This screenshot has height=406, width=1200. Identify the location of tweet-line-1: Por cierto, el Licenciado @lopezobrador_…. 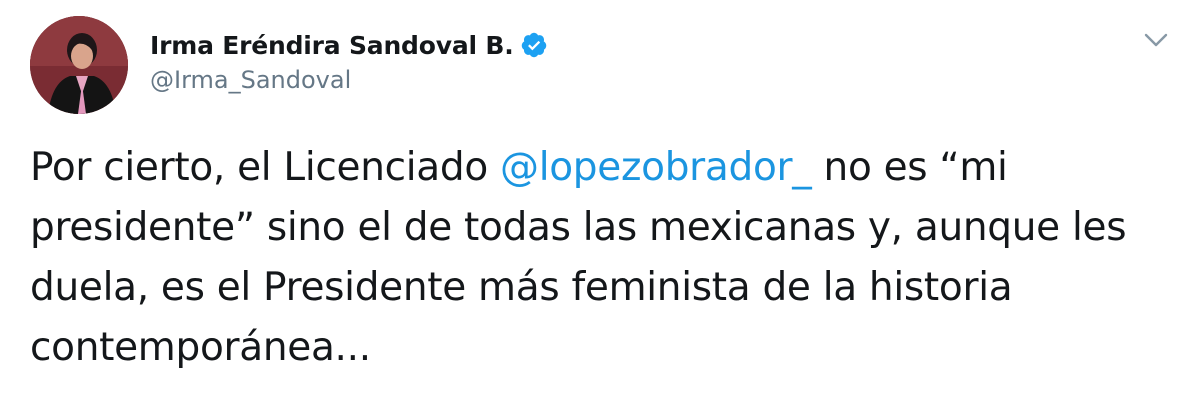
(605, 168).